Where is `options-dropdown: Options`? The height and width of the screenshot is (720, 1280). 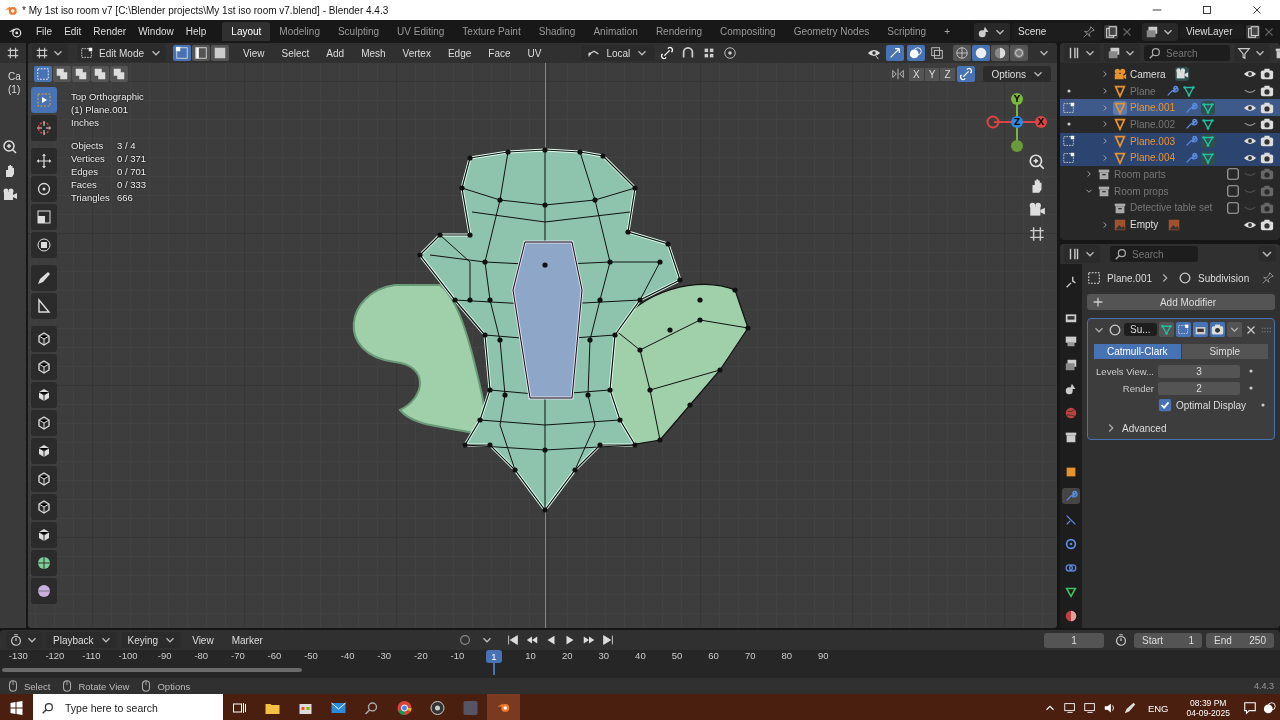
options-dropdown: Options is located at coordinates (1016, 74).